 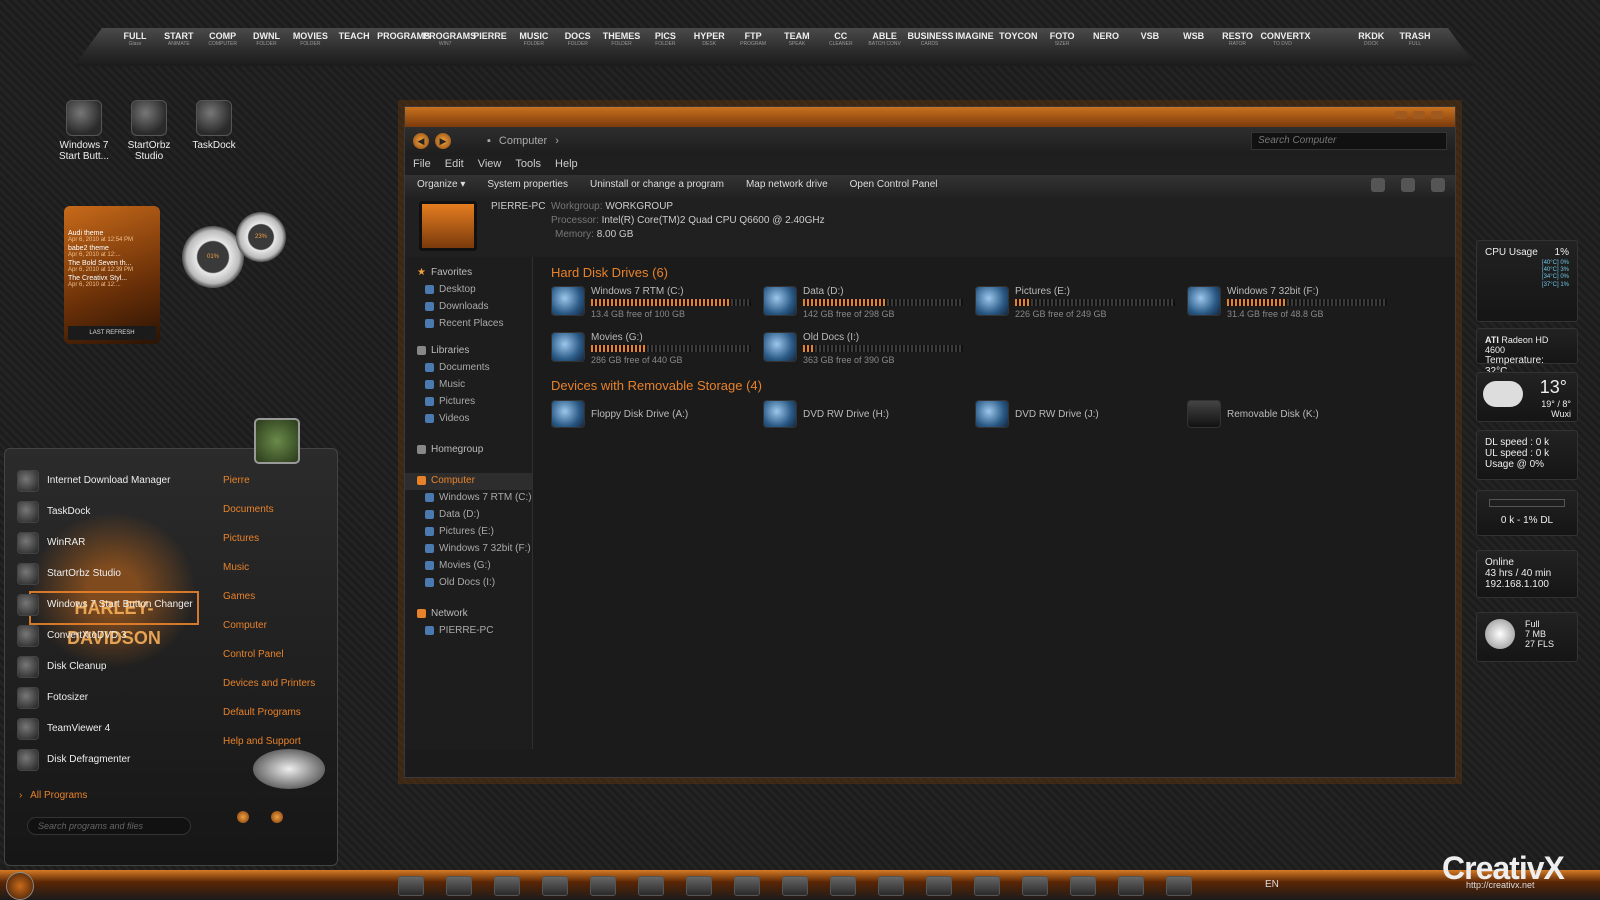 What do you see at coordinates (399, 49) in the screenshot?
I see `dock-item: PROGRAMS` at bounding box center [399, 49].